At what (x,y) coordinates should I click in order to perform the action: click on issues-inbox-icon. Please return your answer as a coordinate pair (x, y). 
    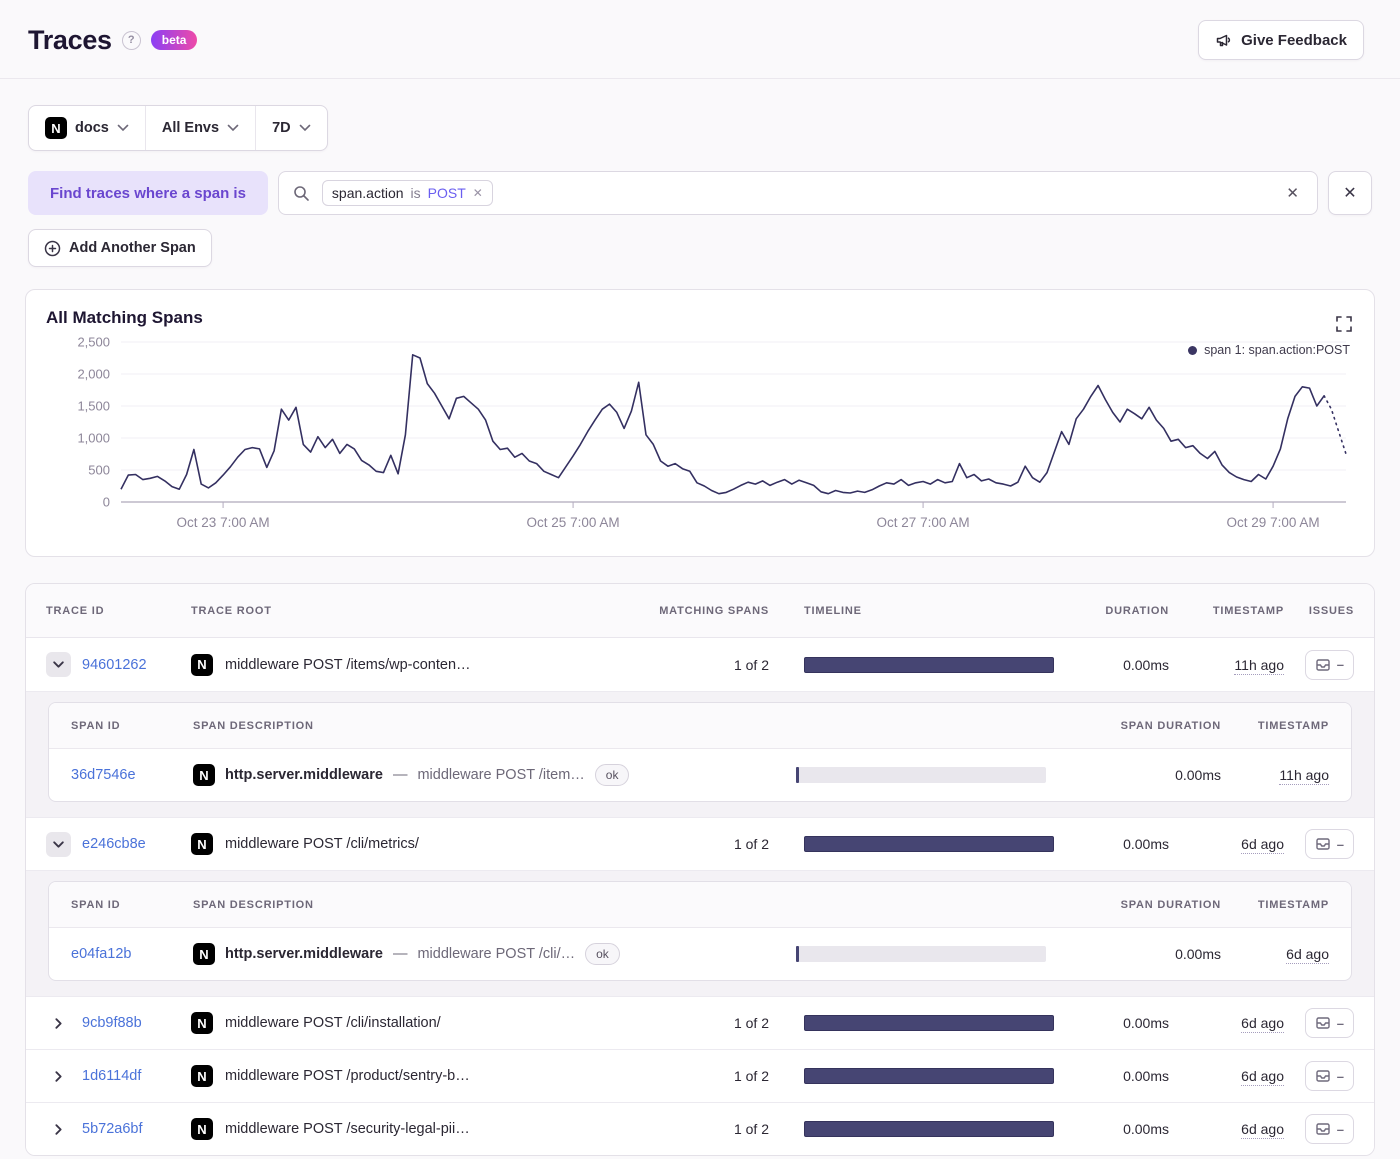
    Looking at the image, I should click on (1323, 1023).